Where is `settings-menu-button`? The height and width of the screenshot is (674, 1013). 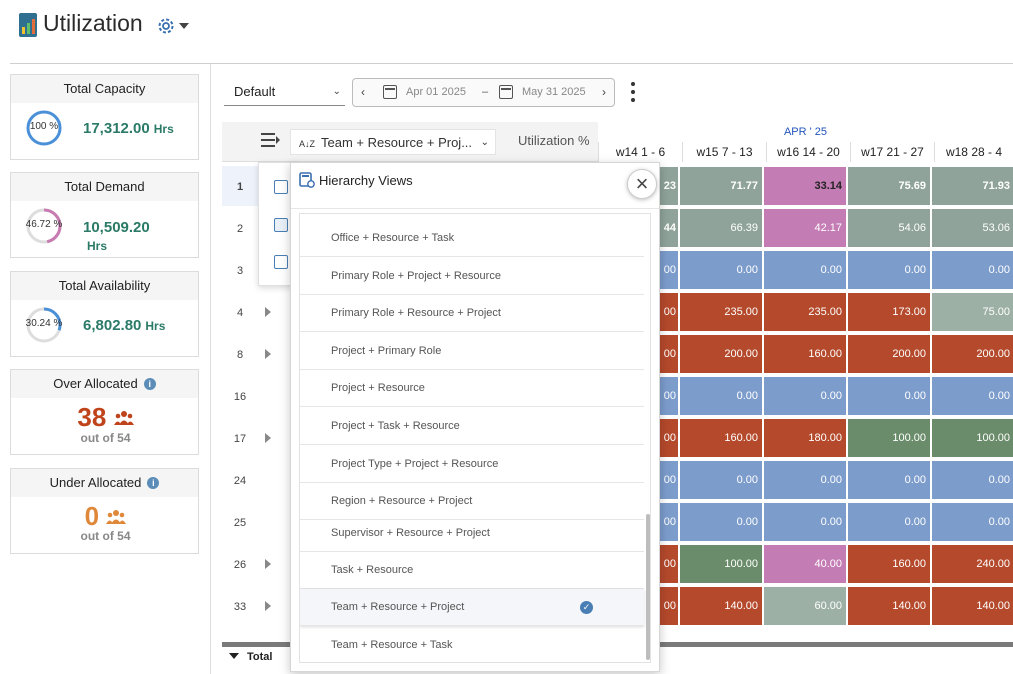 settings-menu-button is located at coordinates (174, 26).